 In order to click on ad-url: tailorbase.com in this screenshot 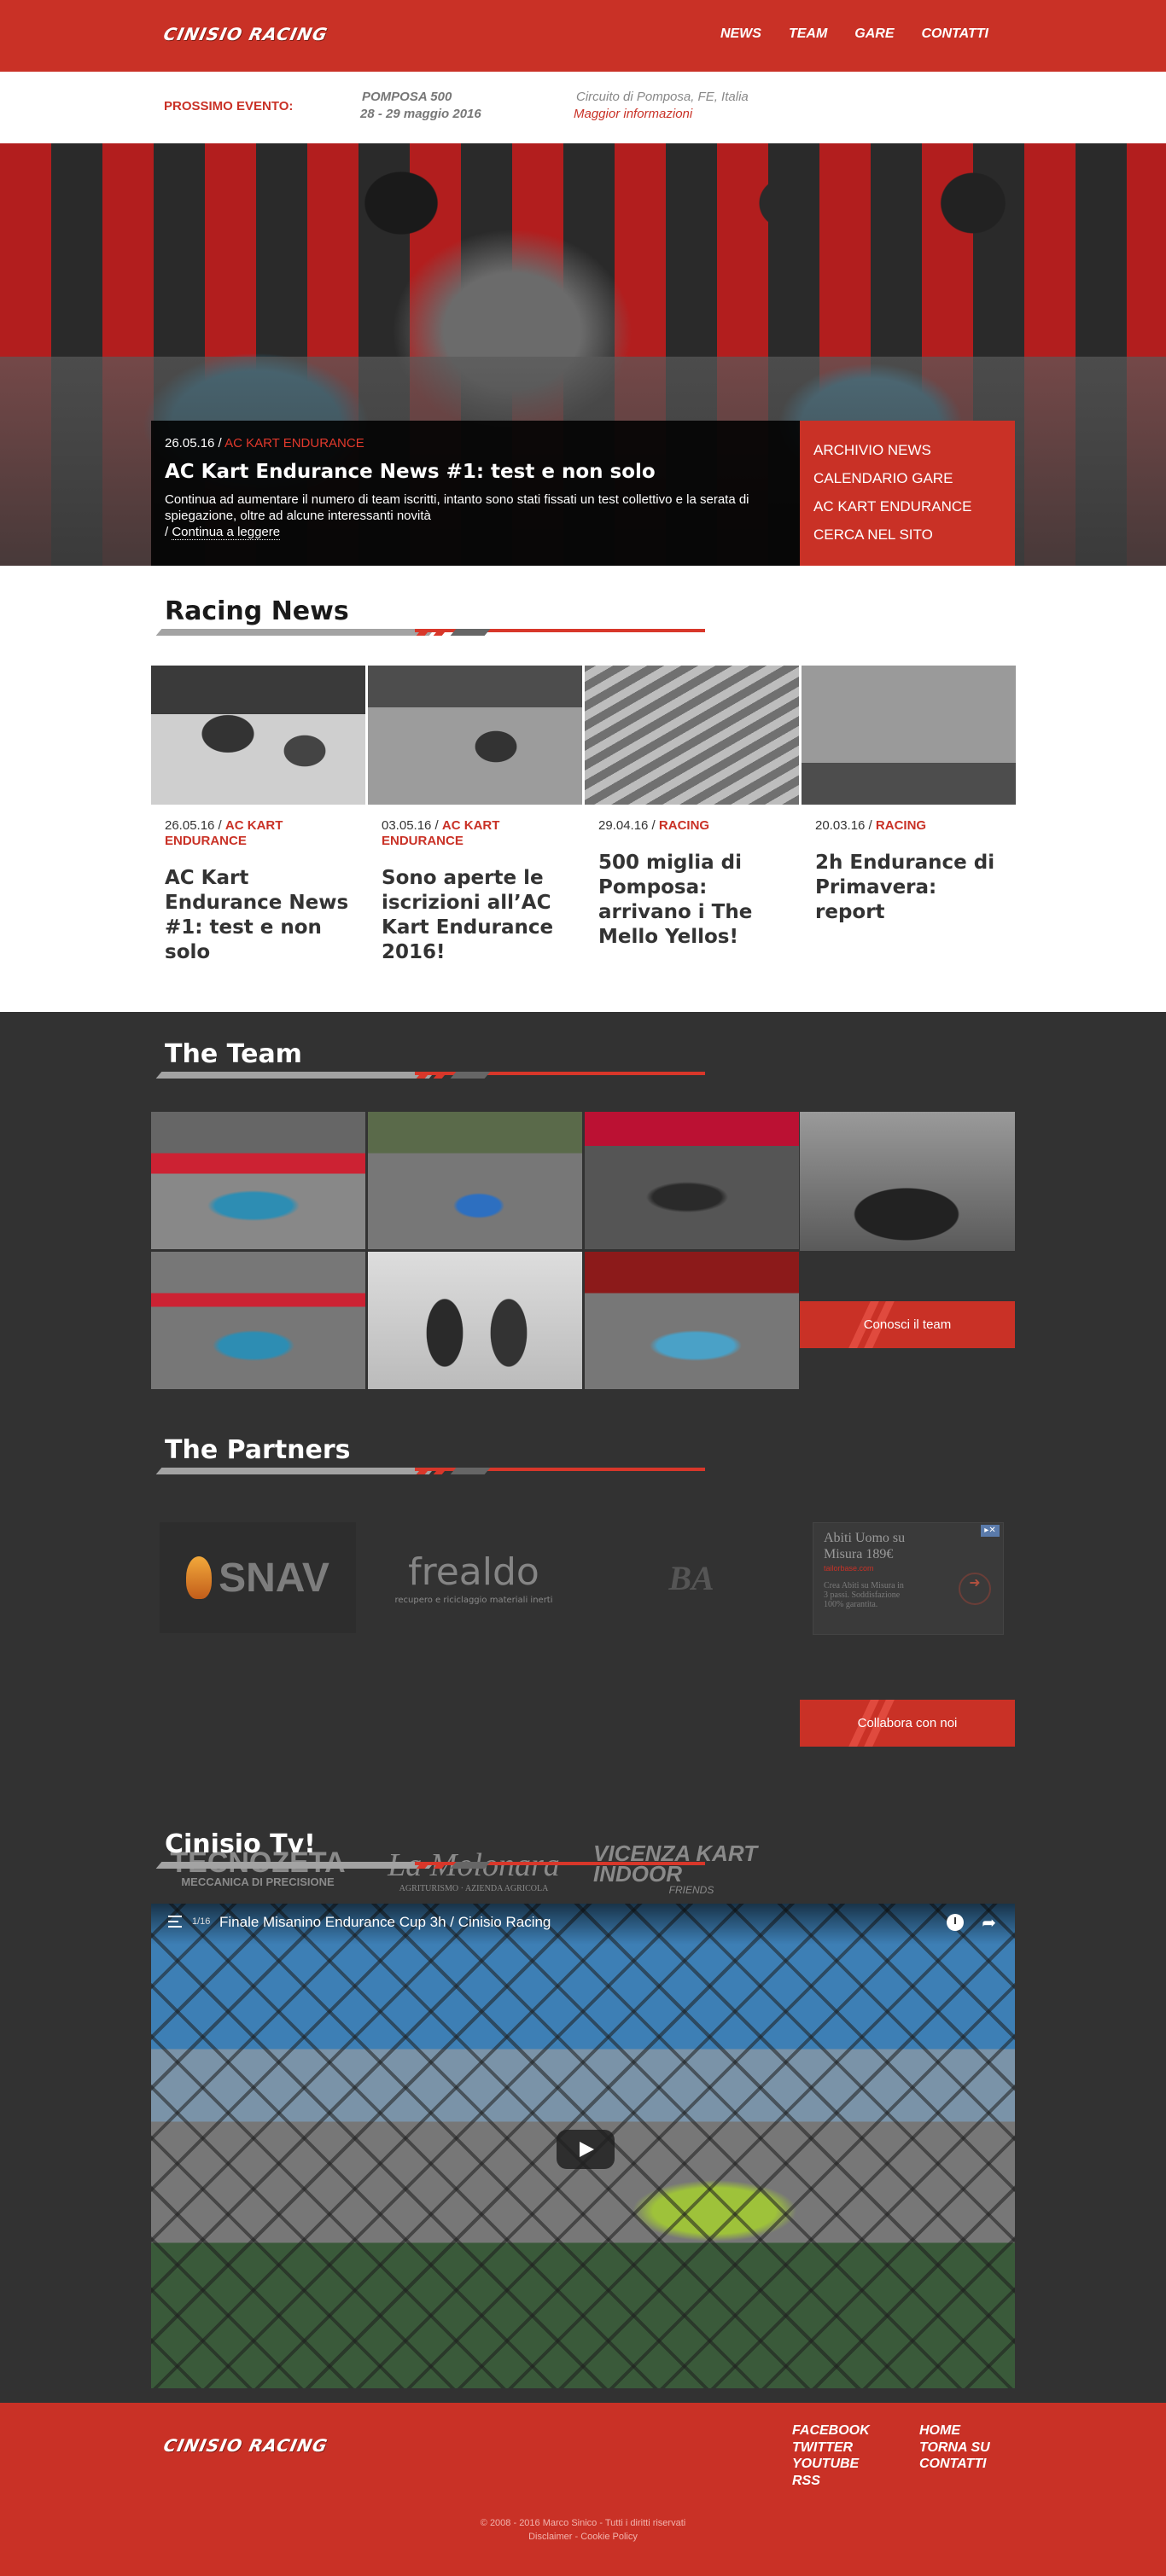, I will do `click(909, 1568)`.